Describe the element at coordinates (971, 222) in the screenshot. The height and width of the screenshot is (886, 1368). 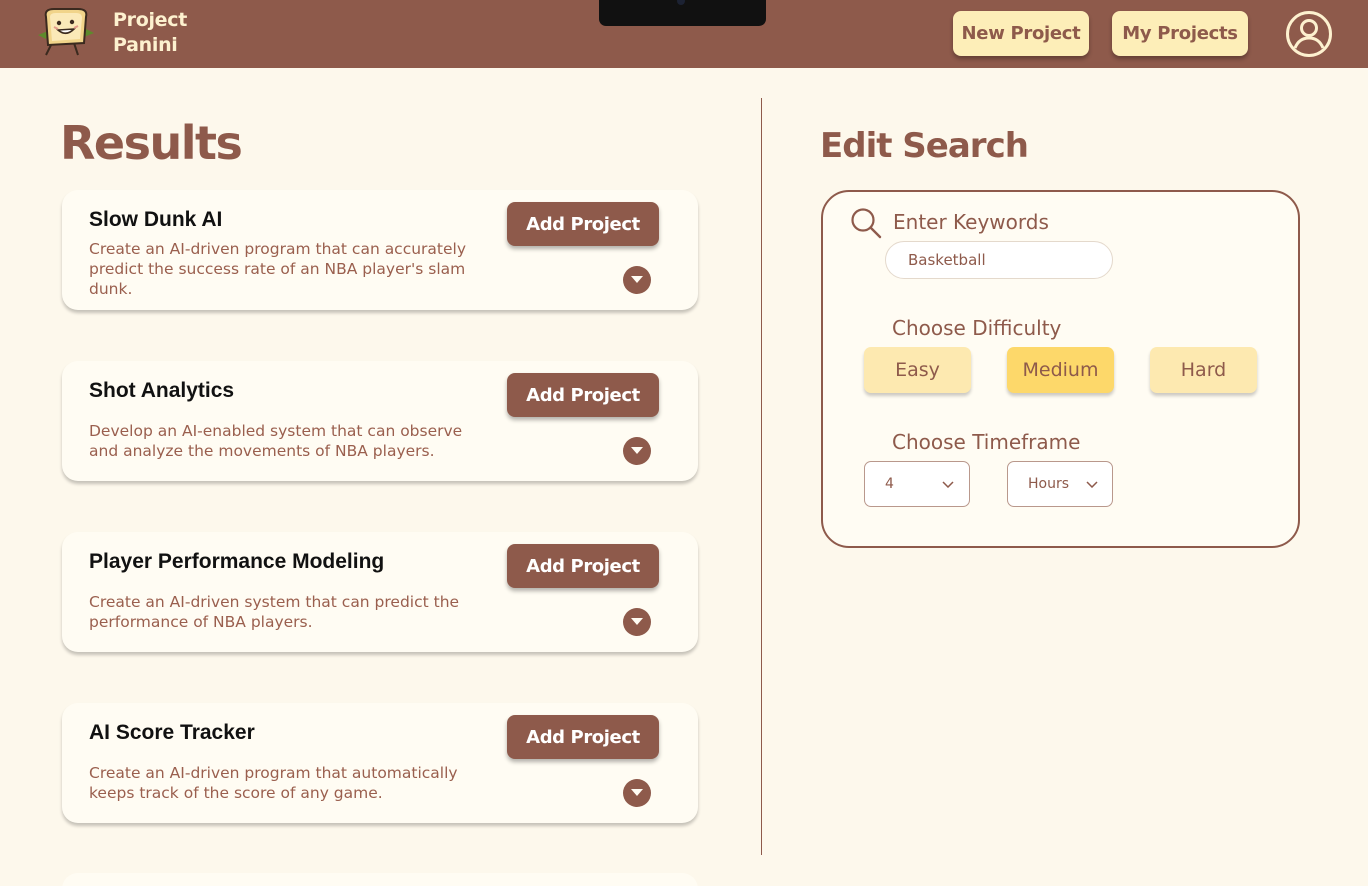
I see `keywords-label: Enter Keywords` at that location.